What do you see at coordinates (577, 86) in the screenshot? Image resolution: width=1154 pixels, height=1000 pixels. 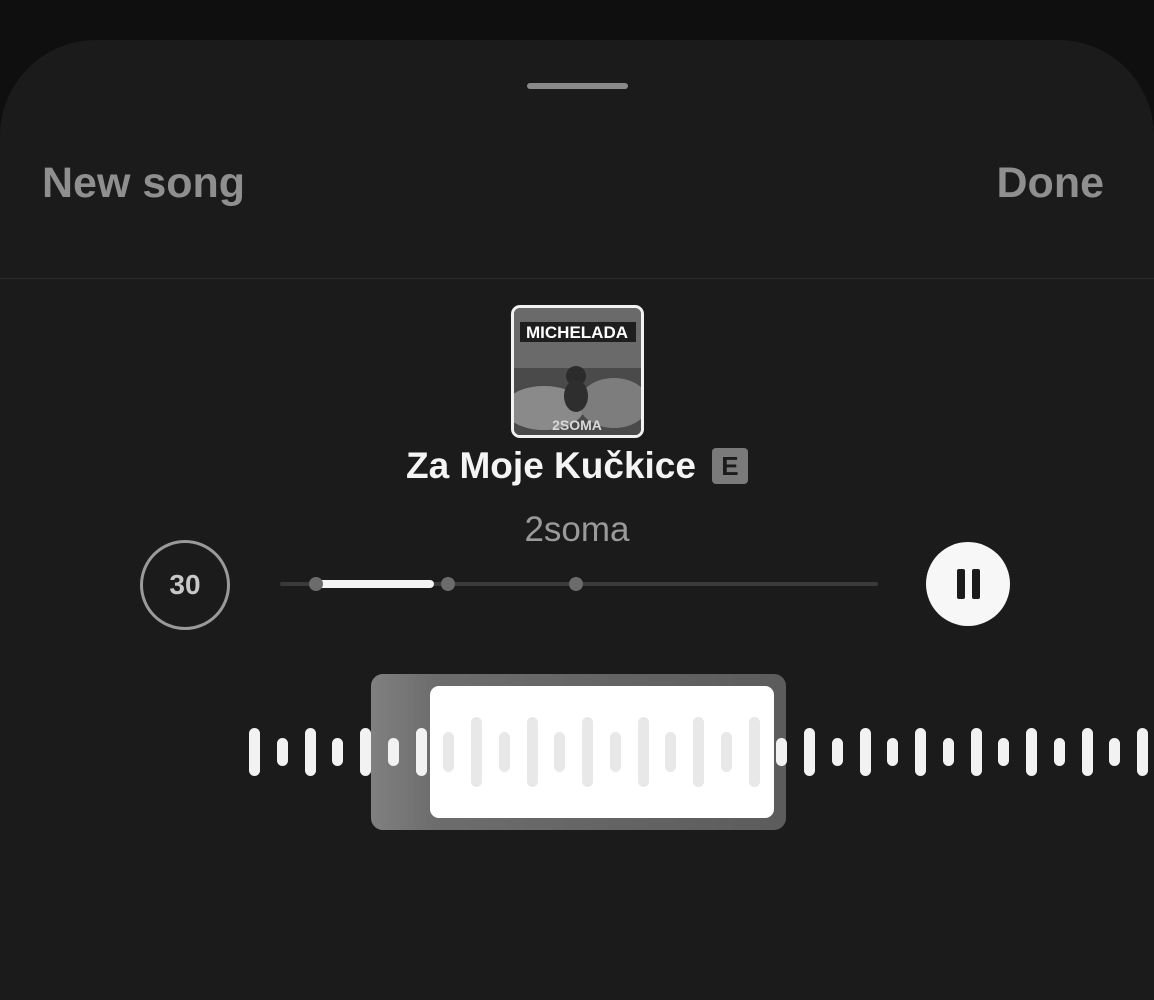 I see `sheet-grabber` at bounding box center [577, 86].